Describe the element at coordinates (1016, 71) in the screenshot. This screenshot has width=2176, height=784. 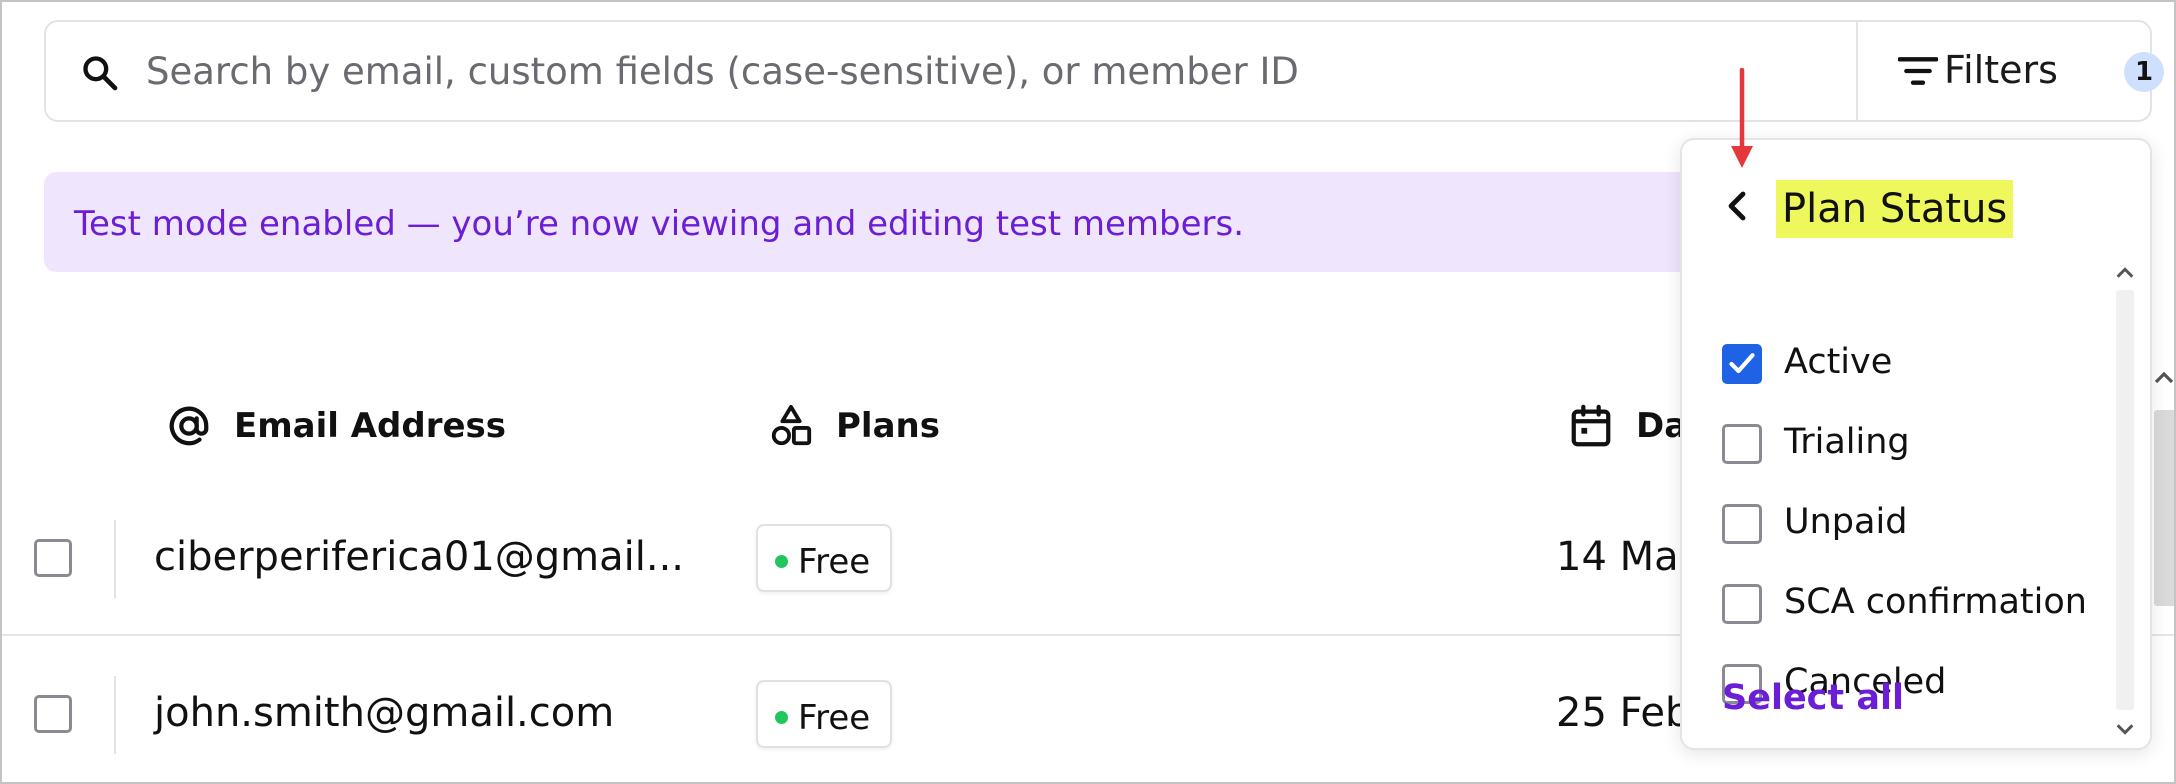
I see `search-input` at that location.